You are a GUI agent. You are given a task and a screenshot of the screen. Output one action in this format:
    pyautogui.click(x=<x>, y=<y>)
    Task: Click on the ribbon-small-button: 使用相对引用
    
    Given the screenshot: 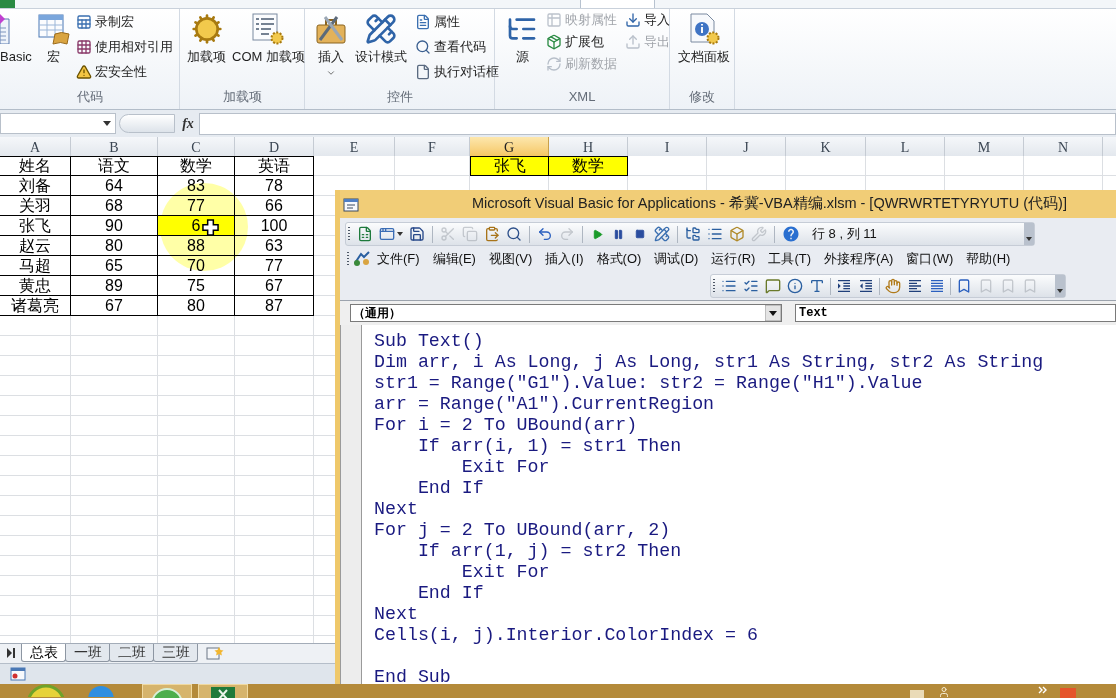 What is the action you would take?
    pyautogui.click(x=124, y=47)
    